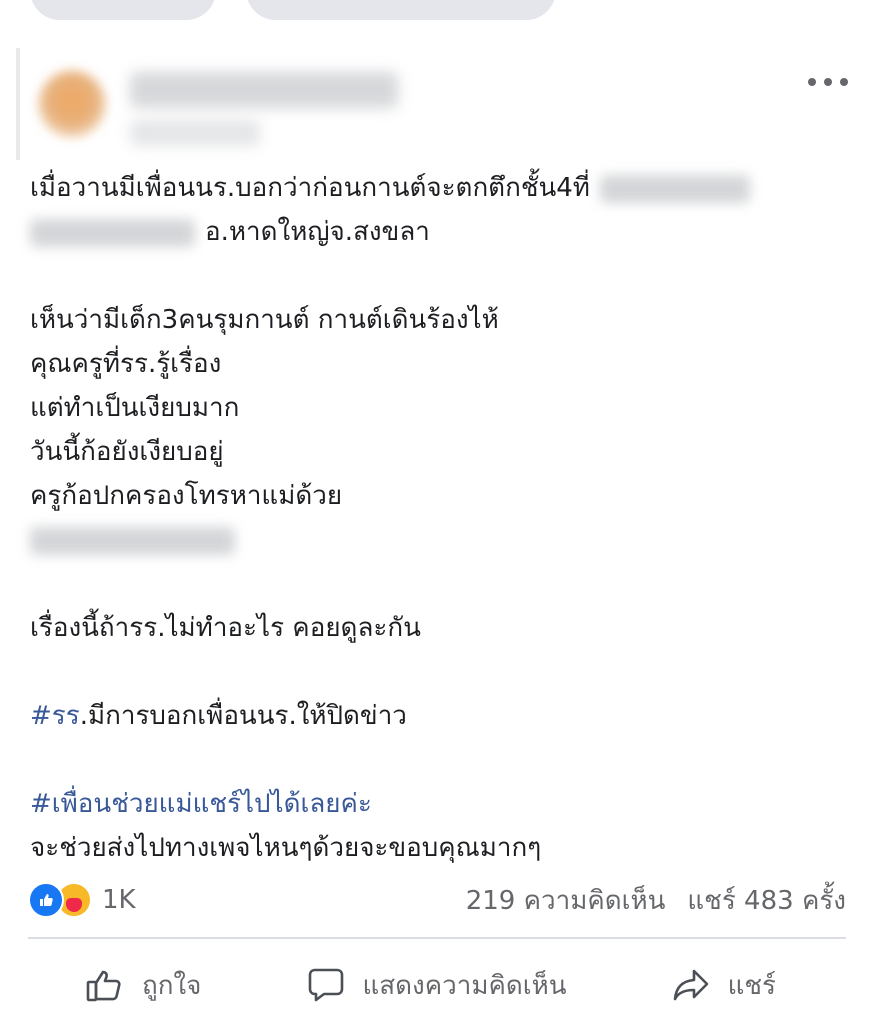  Describe the element at coordinates (119, 900) in the screenshot. I see `reaction-count: 1K` at that location.